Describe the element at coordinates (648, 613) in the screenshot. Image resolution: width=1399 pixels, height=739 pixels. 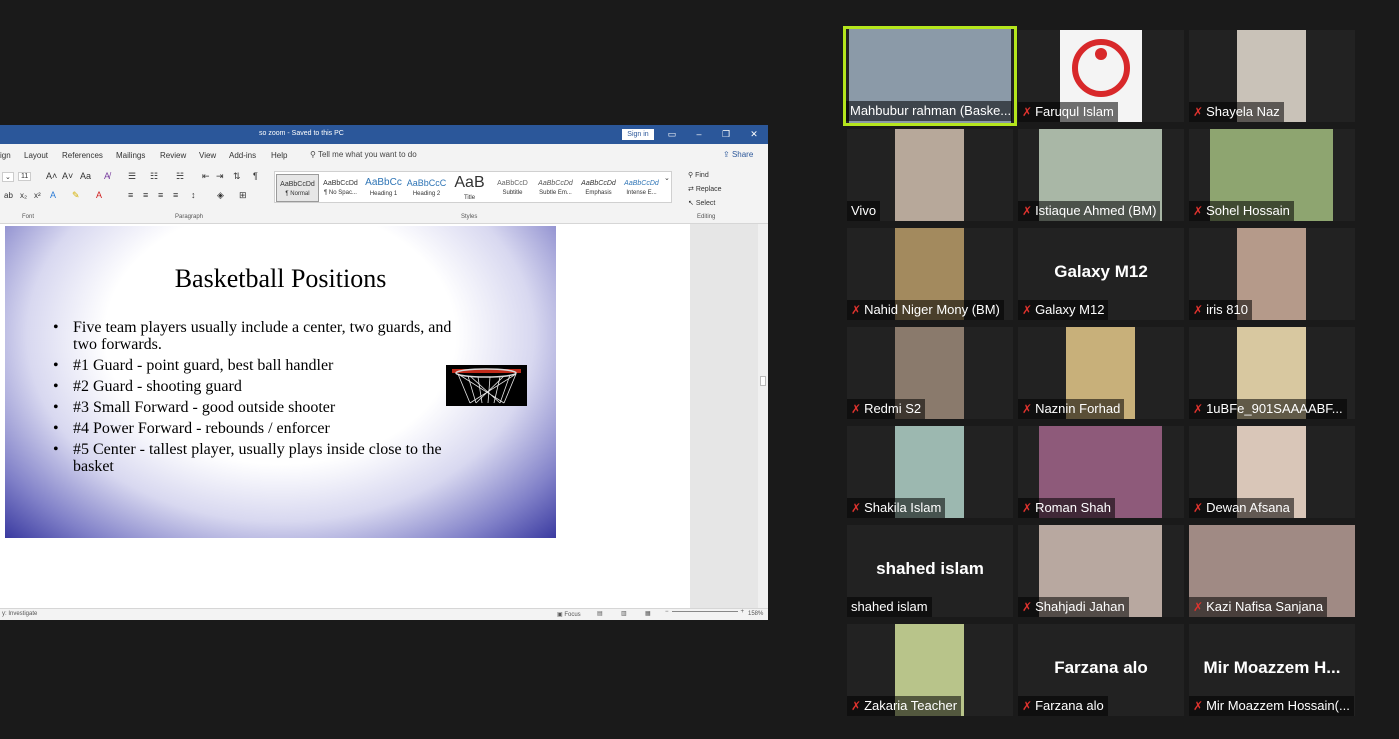
I see `web-layout-icon: ▦` at that location.